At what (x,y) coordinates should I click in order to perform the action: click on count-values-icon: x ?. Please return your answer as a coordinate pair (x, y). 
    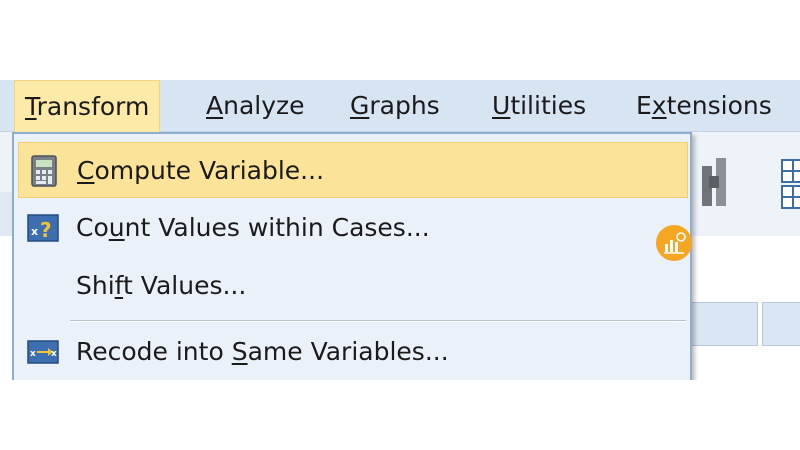
    Looking at the image, I should click on (43, 228).